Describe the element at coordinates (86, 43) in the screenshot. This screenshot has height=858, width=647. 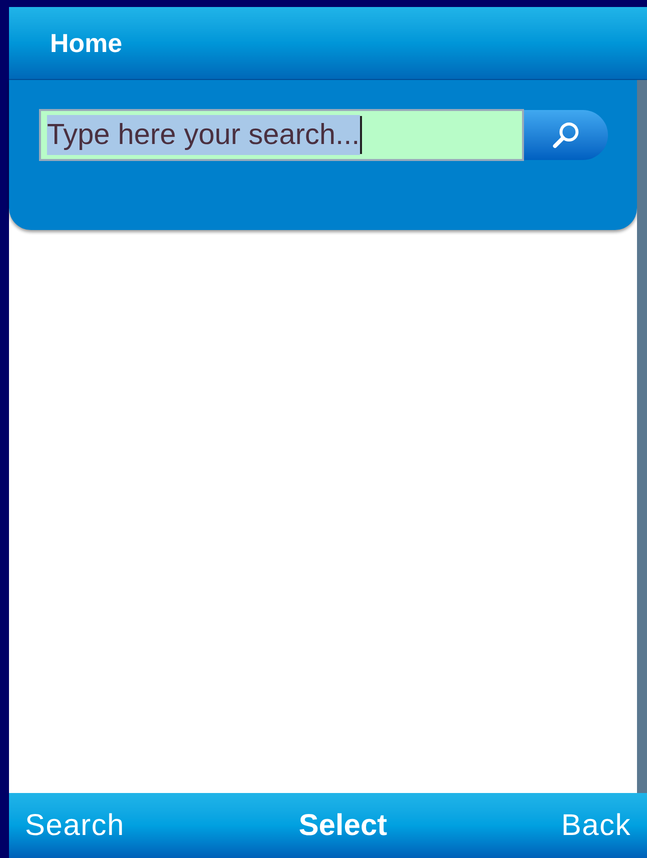
I see `screen-title: Home` at that location.